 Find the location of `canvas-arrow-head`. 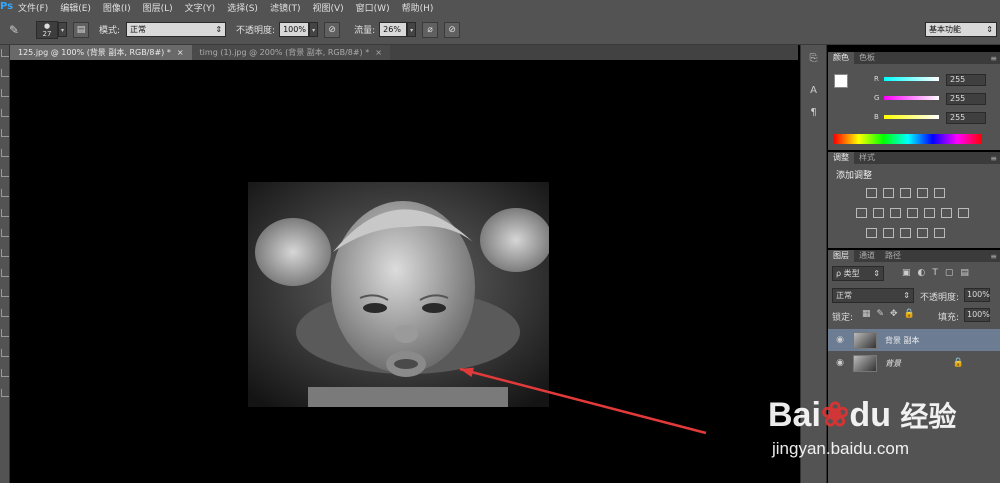

canvas-arrow-head is located at coordinates (467, 372).